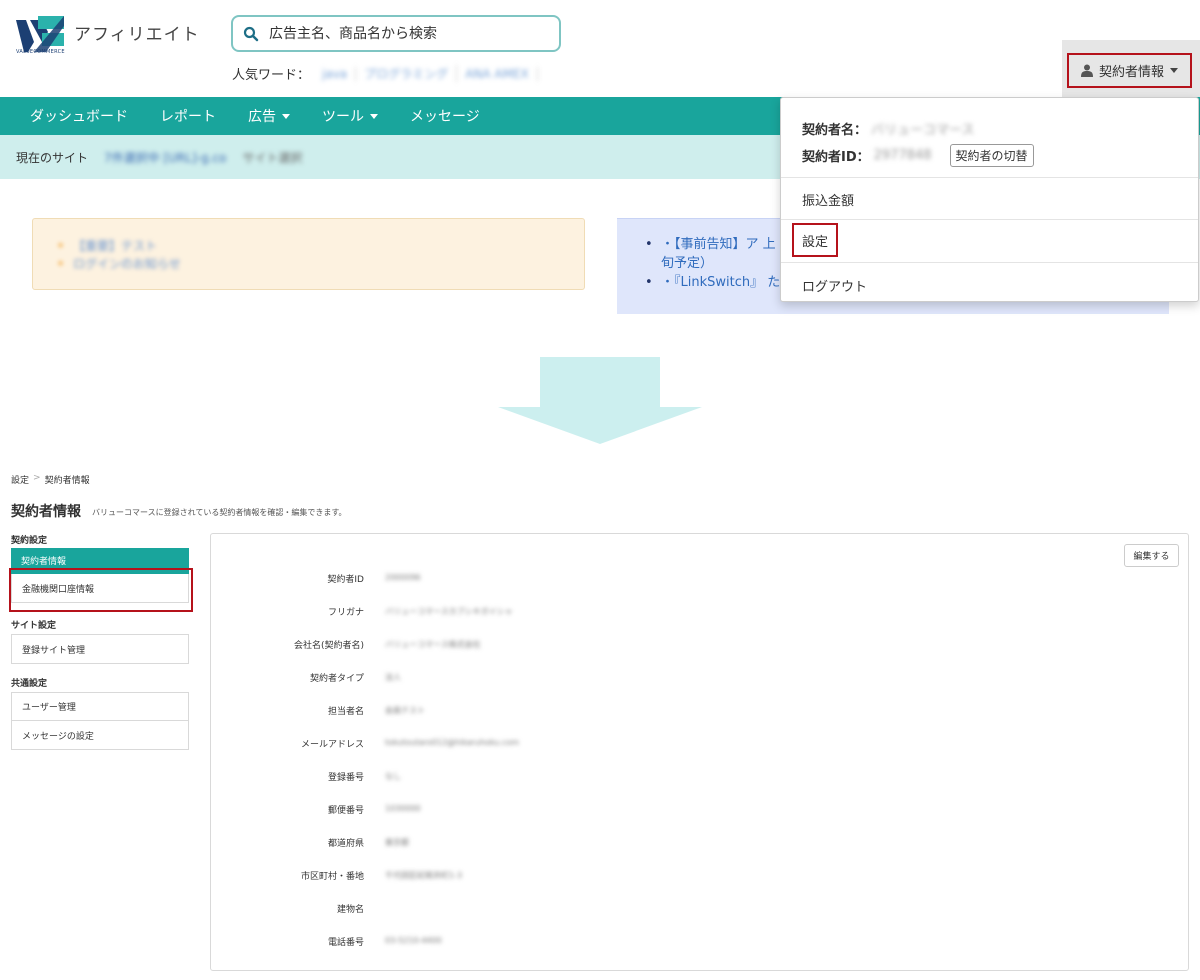 This screenshot has width=1200, height=980. What do you see at coordinates (52, 157) in the screenshot?
I see `current-site-label: 現在のサイト` at bounding box center [52, 157].